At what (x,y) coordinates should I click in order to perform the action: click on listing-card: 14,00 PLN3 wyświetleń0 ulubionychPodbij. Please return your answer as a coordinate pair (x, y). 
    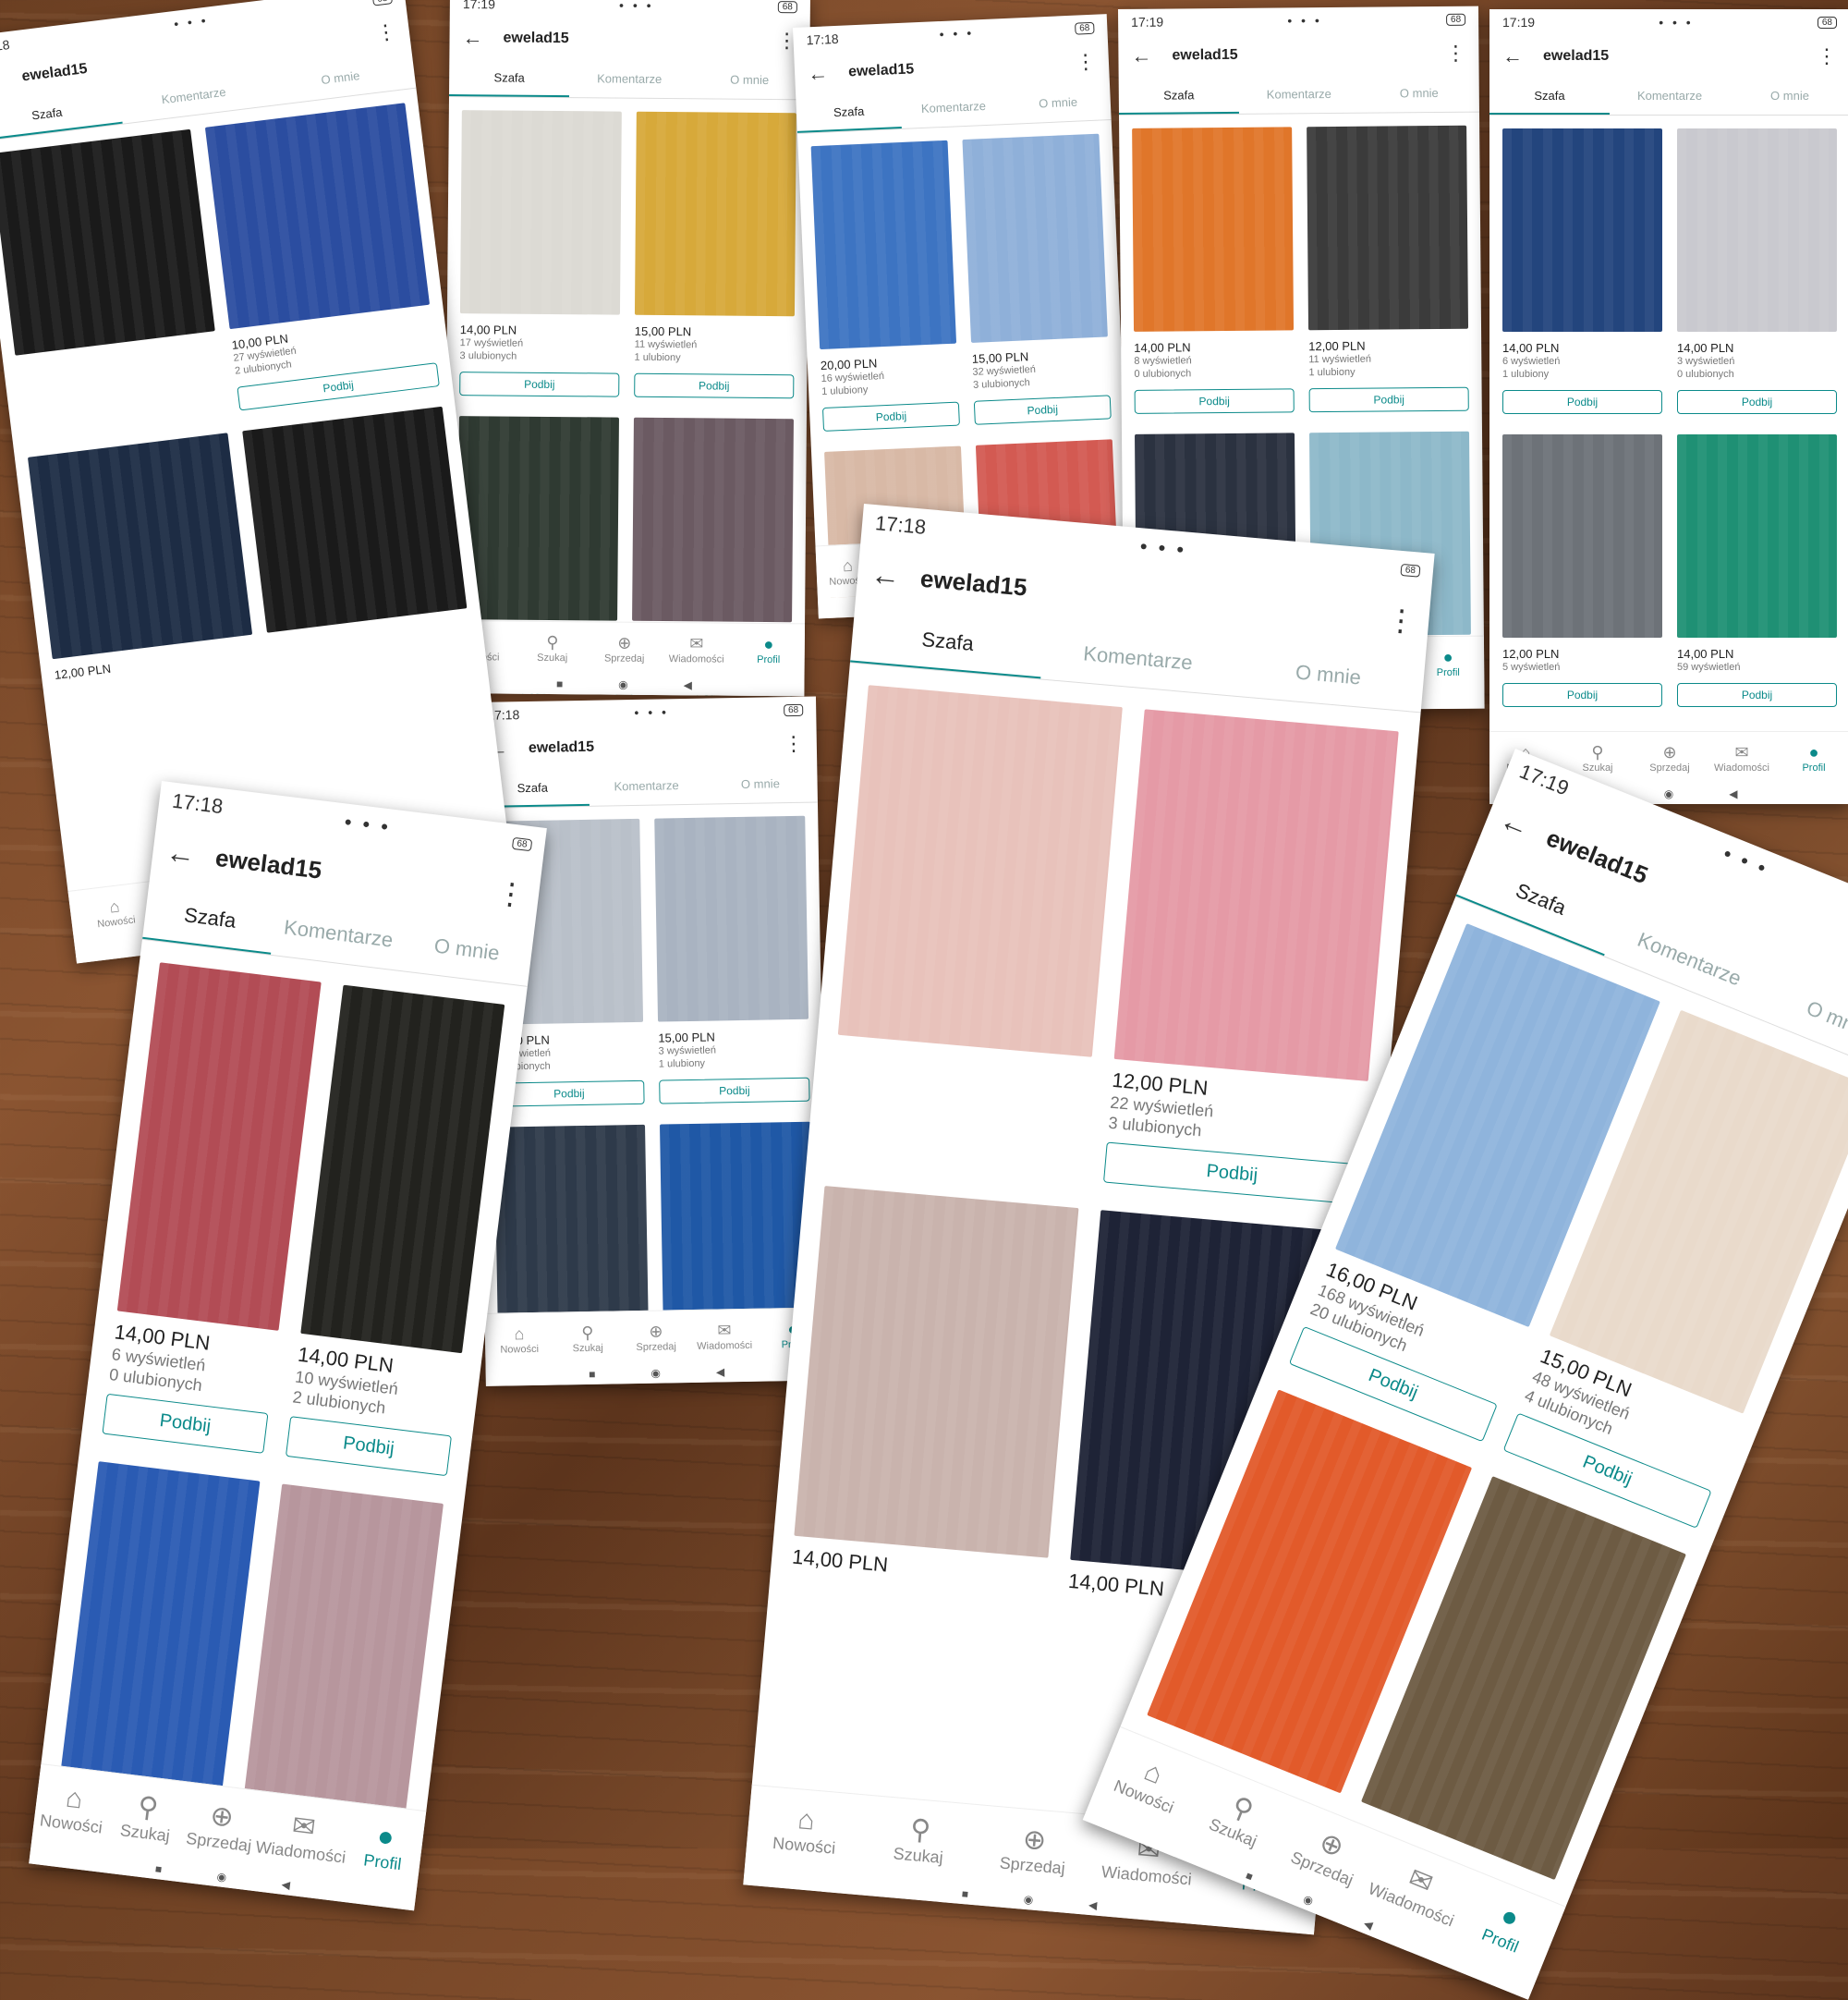
    Looking at the image, I should click on (1757, 274).